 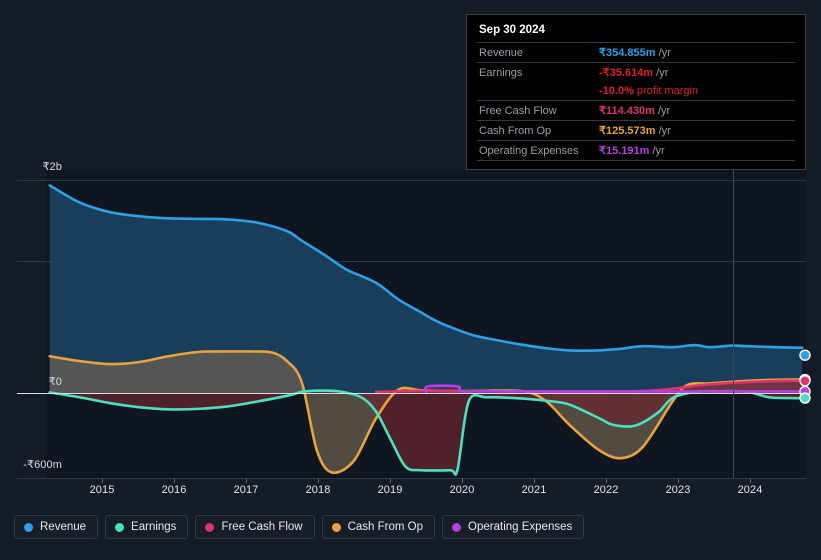 I want to click on tooltip-row: Operating Expenses ₹15.191m /yr, so click(x=636, y=150).